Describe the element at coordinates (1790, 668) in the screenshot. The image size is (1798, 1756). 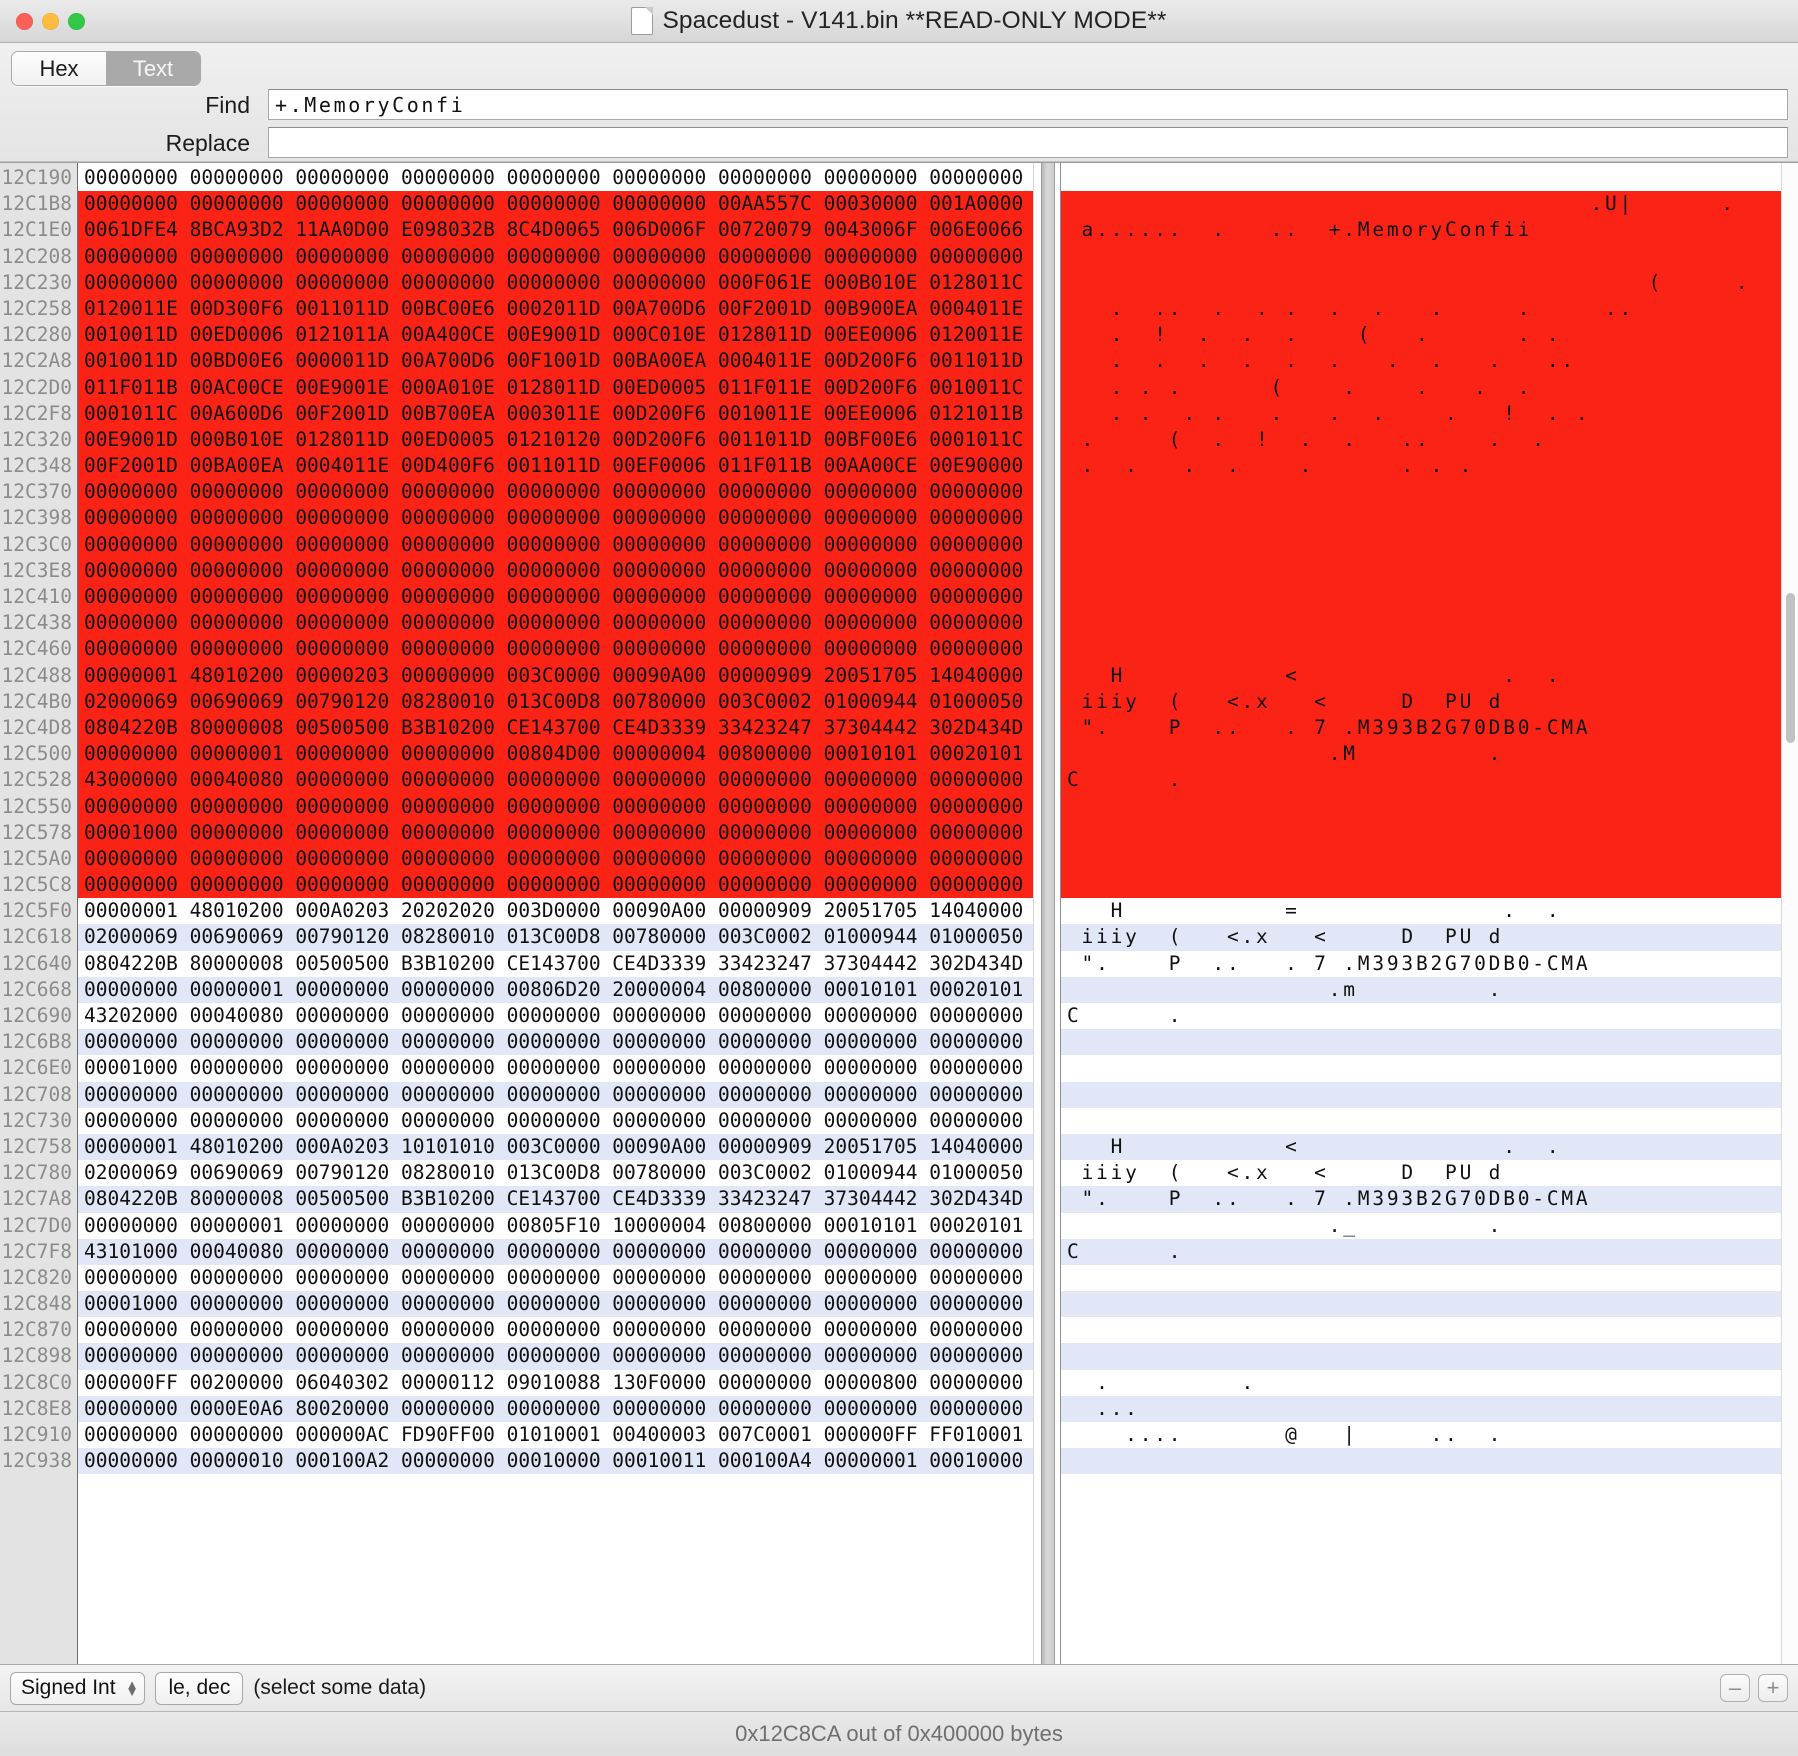
I see `scrollbar-thumb` at that location.